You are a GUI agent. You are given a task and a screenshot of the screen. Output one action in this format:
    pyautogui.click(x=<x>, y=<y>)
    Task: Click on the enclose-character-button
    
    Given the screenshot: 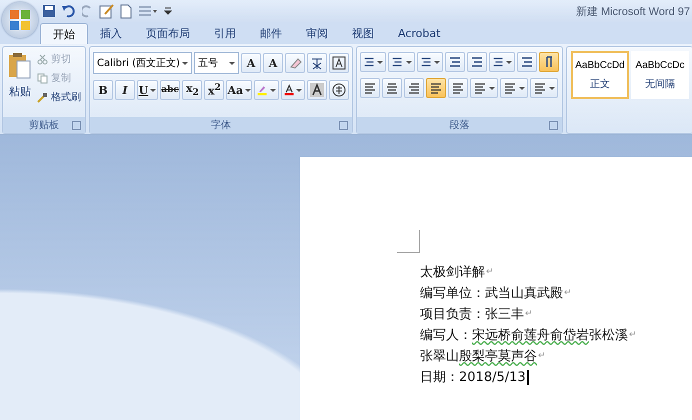 What is the action you would take?
    pyautogui.click(x=338, y=90)
    